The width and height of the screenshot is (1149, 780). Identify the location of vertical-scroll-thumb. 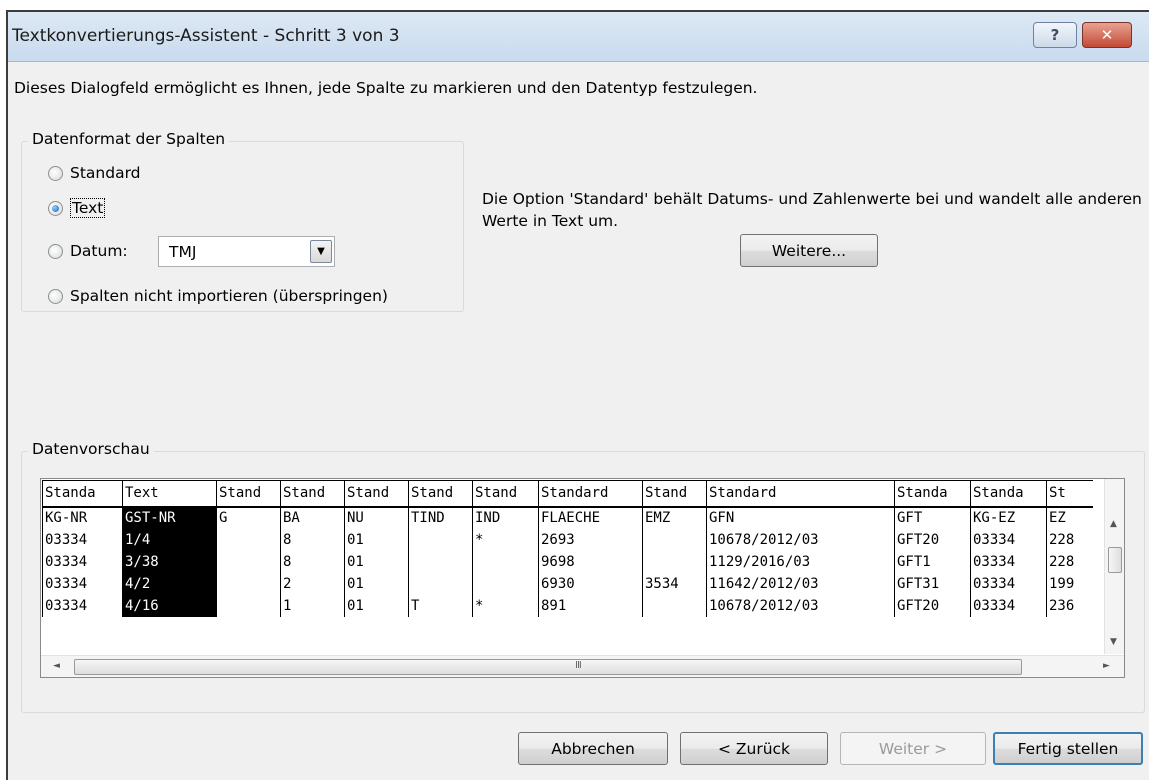
(1115, 560).